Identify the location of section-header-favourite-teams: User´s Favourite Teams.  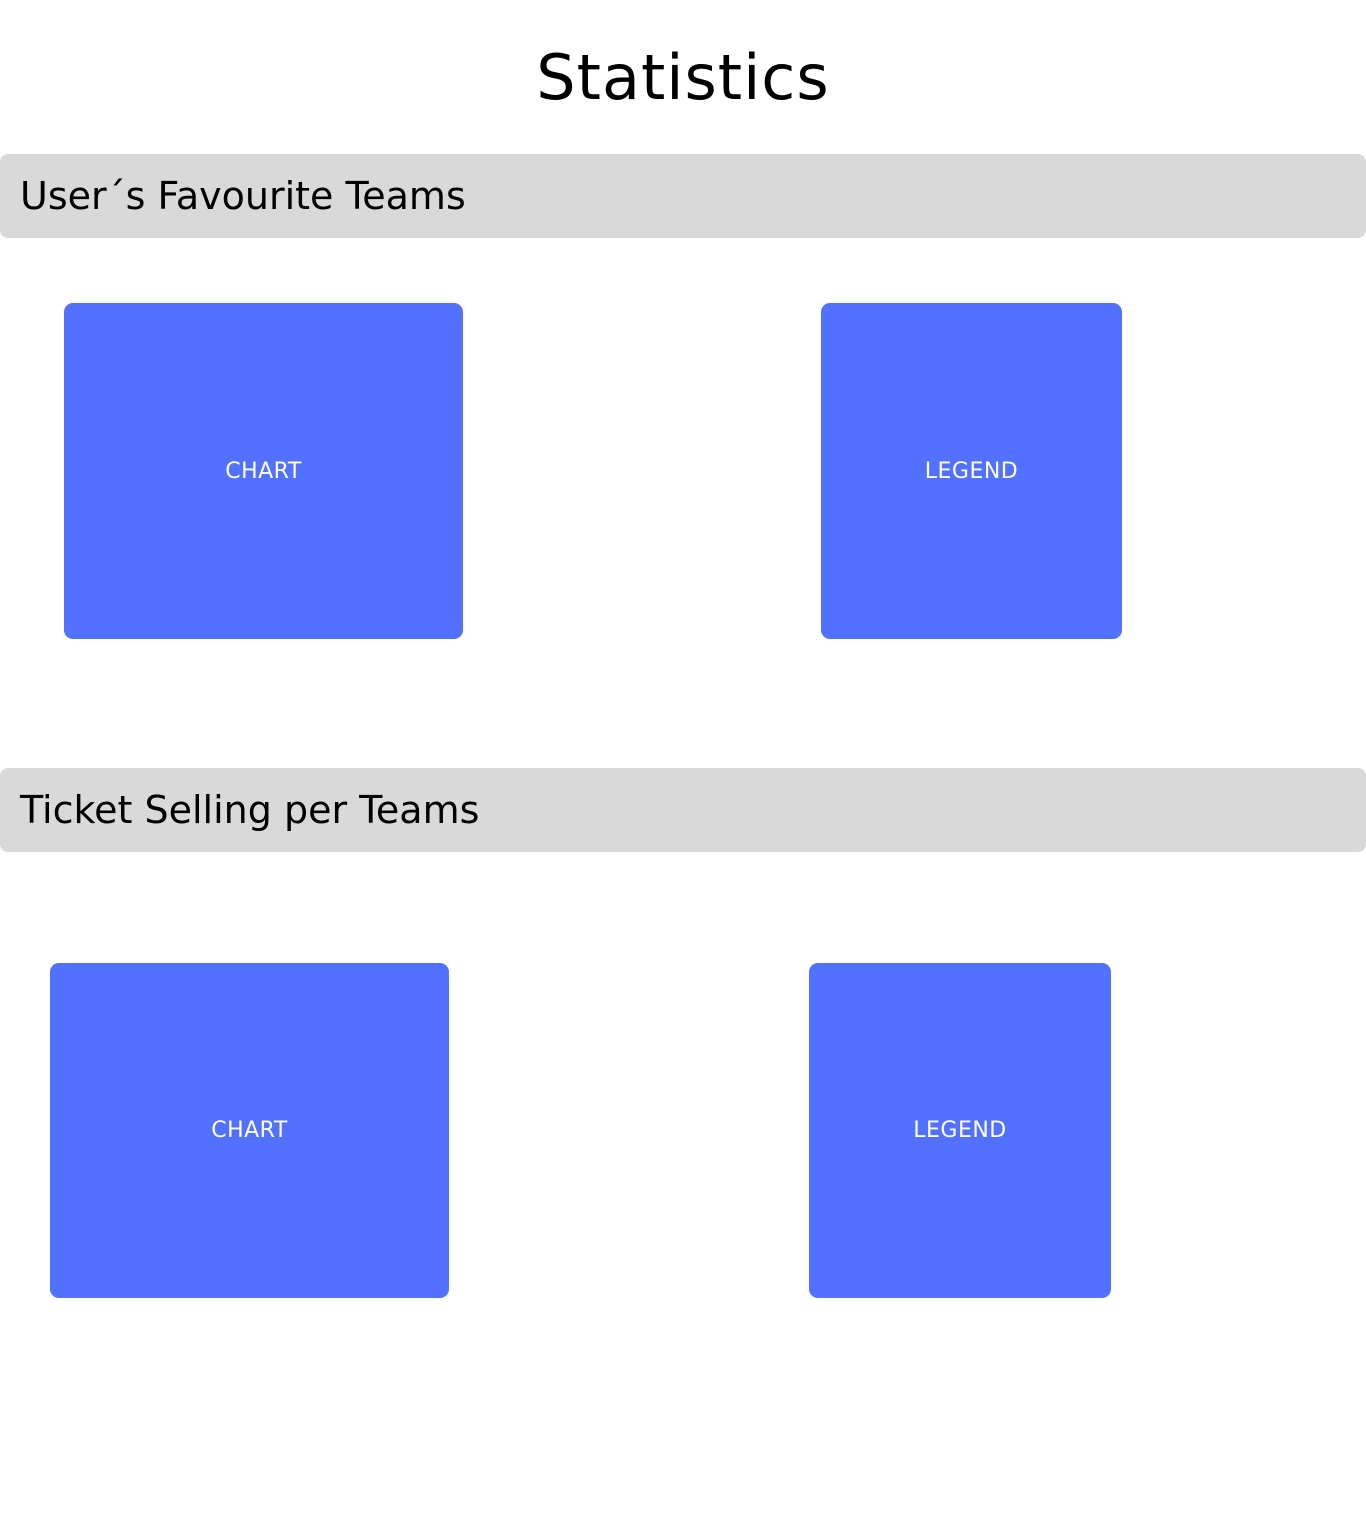
(683, 196).